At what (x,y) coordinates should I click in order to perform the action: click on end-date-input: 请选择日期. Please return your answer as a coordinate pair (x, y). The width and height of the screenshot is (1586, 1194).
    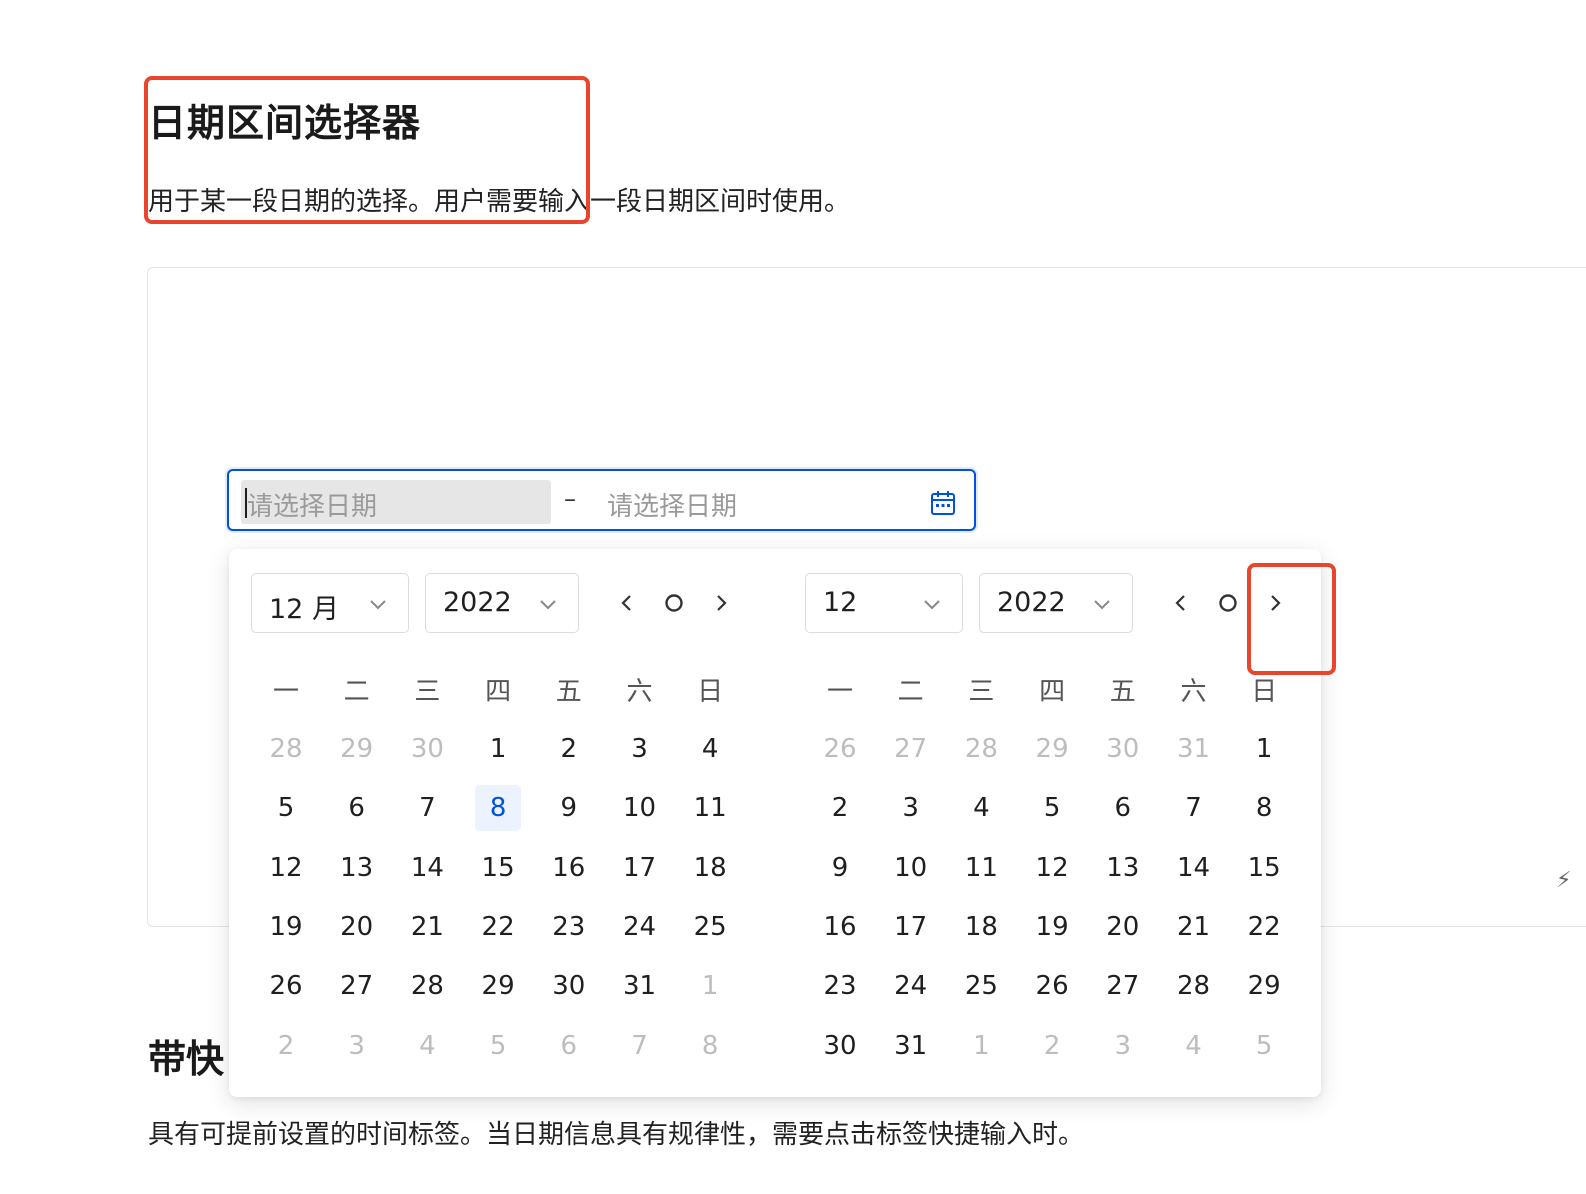
    Looking at the image, I should click on (751, 502).